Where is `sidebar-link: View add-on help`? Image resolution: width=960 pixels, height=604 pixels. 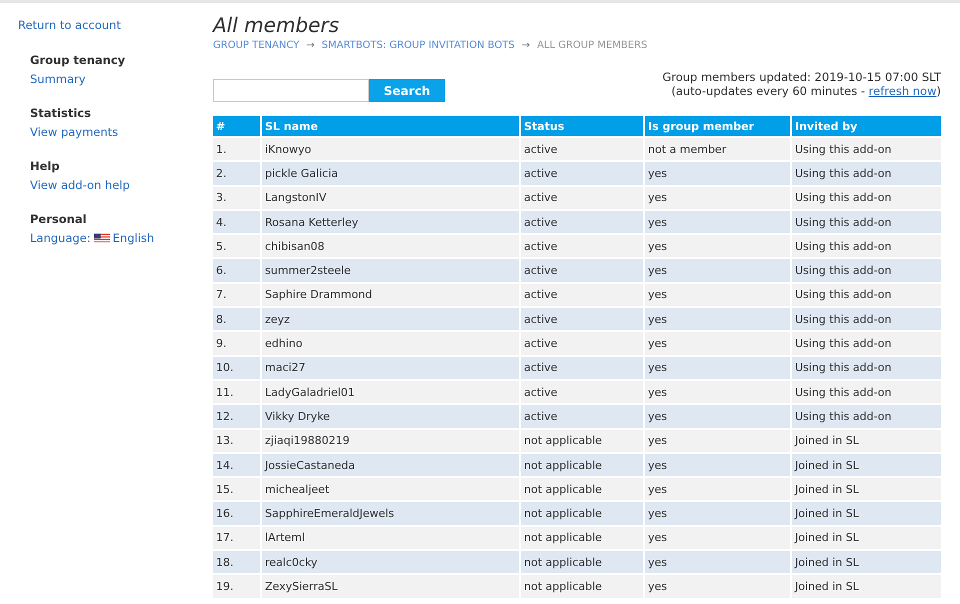
sidebar-link: View add-on help is located at coordinates (80, 185).